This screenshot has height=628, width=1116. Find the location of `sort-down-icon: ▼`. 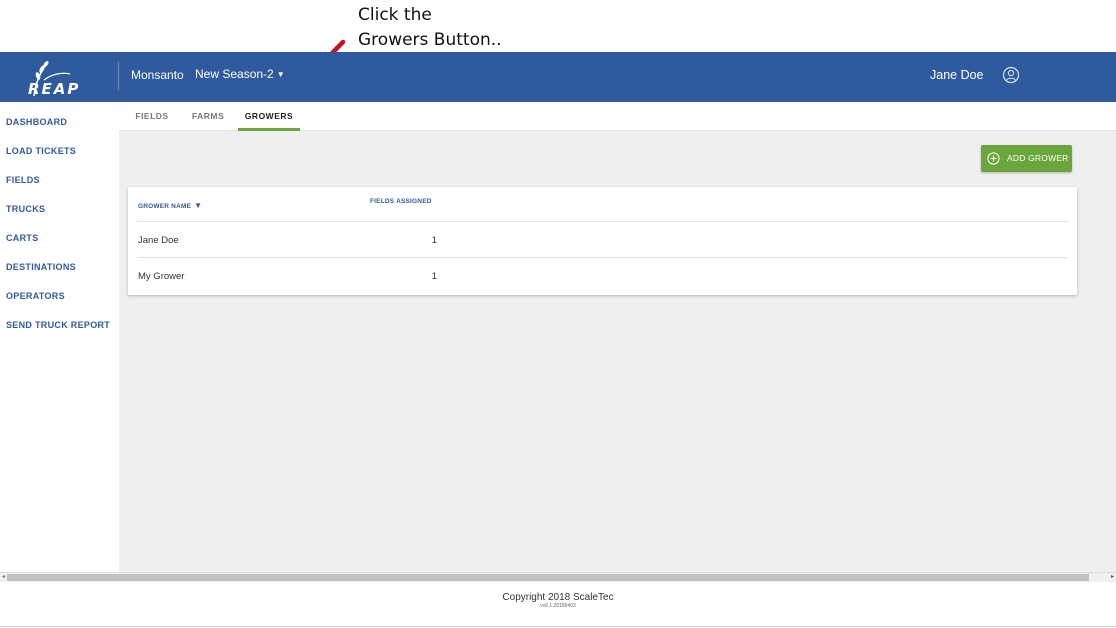

sort-down-icon: ▼ is located at coordinates (198, 205).